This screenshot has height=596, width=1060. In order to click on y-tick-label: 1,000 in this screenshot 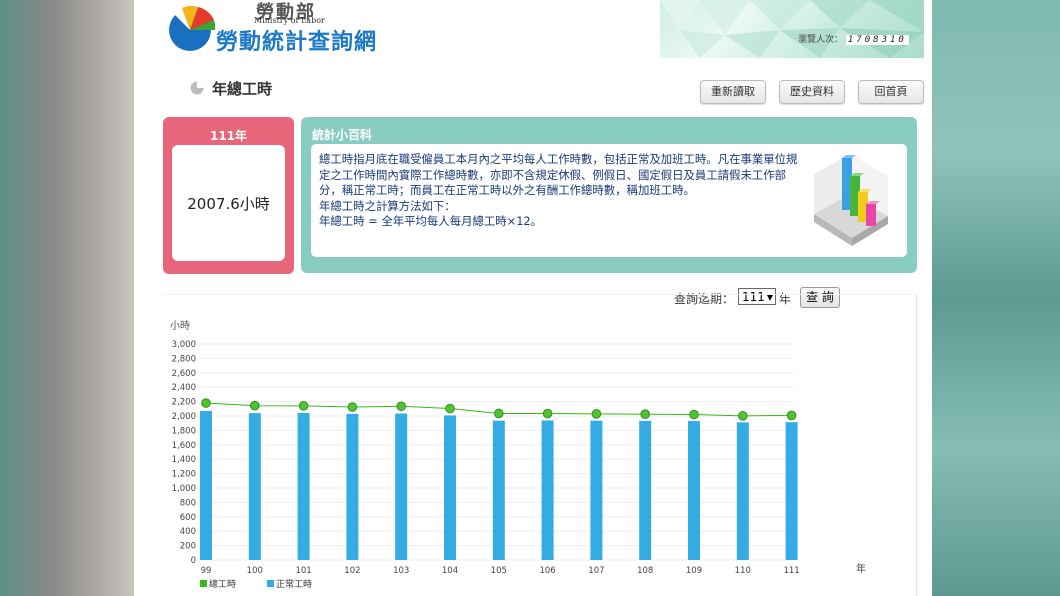, I will do `click(184, 489)`.